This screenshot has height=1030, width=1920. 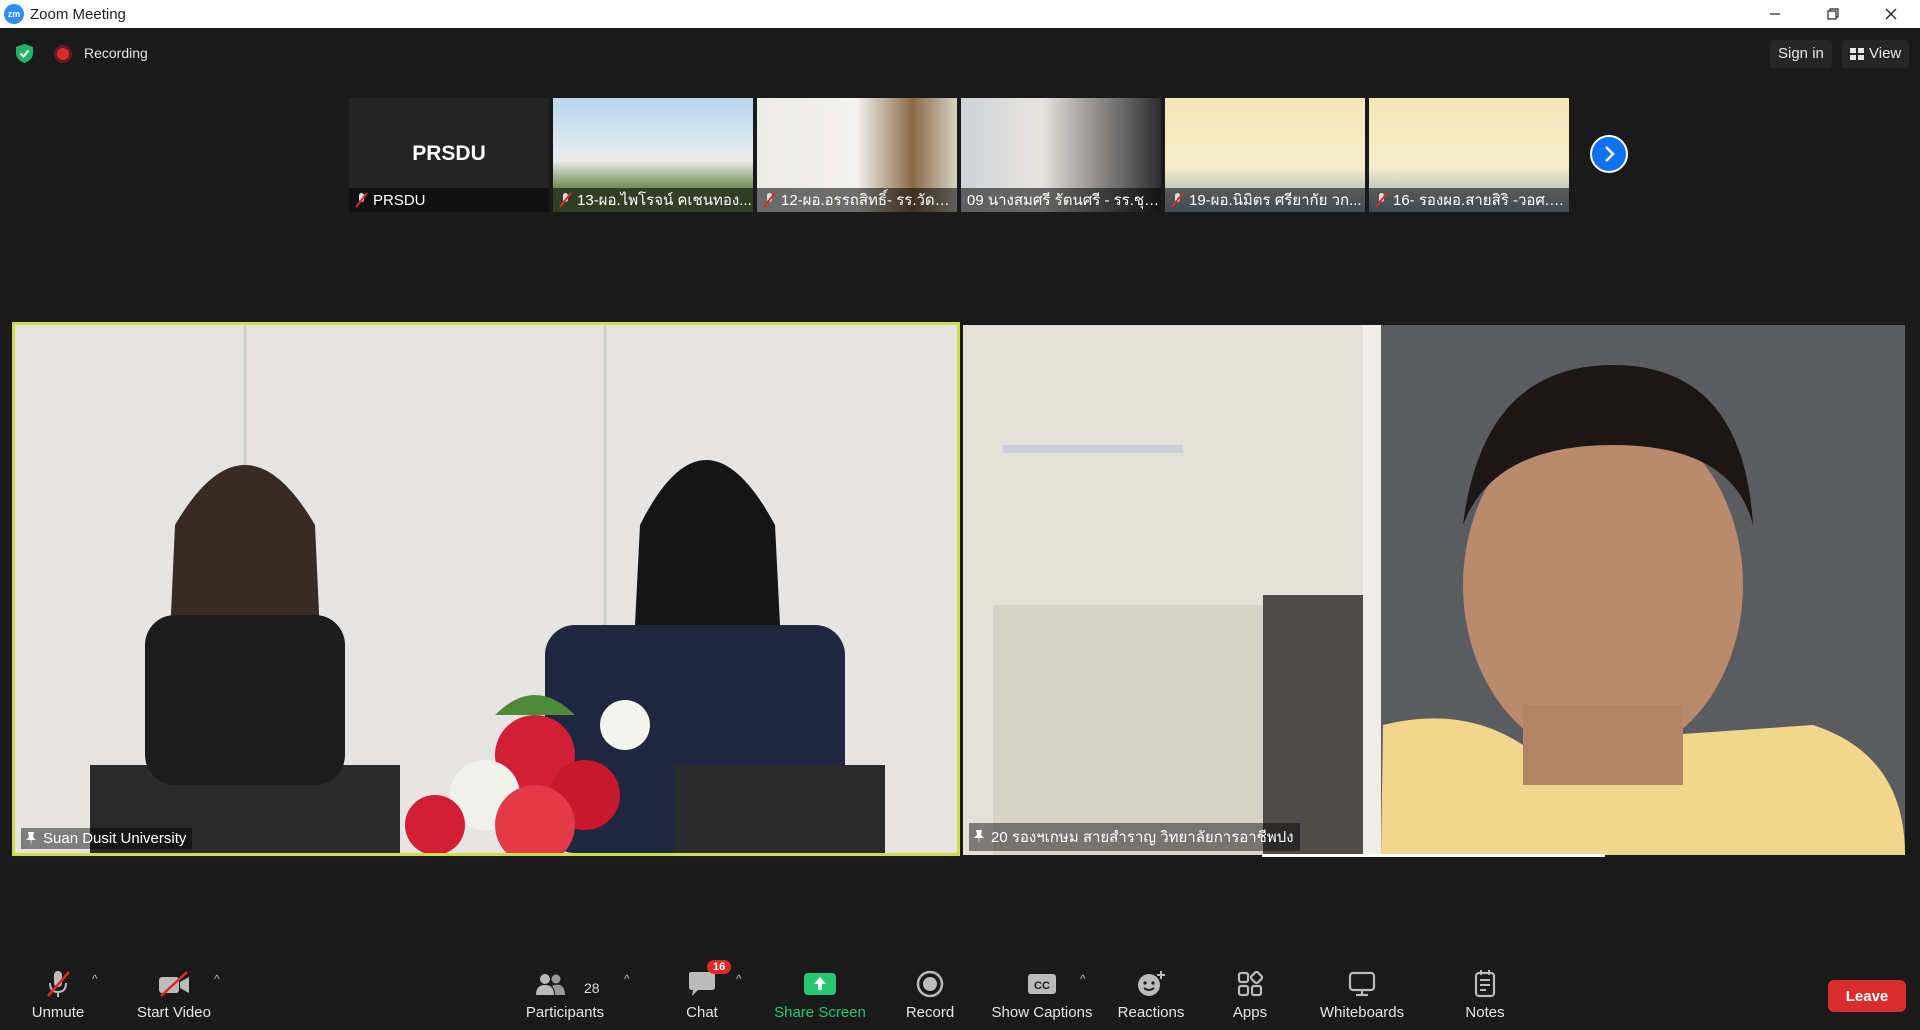 I want to click on chat-unread-badge: 16, so click(x=719, y=967).